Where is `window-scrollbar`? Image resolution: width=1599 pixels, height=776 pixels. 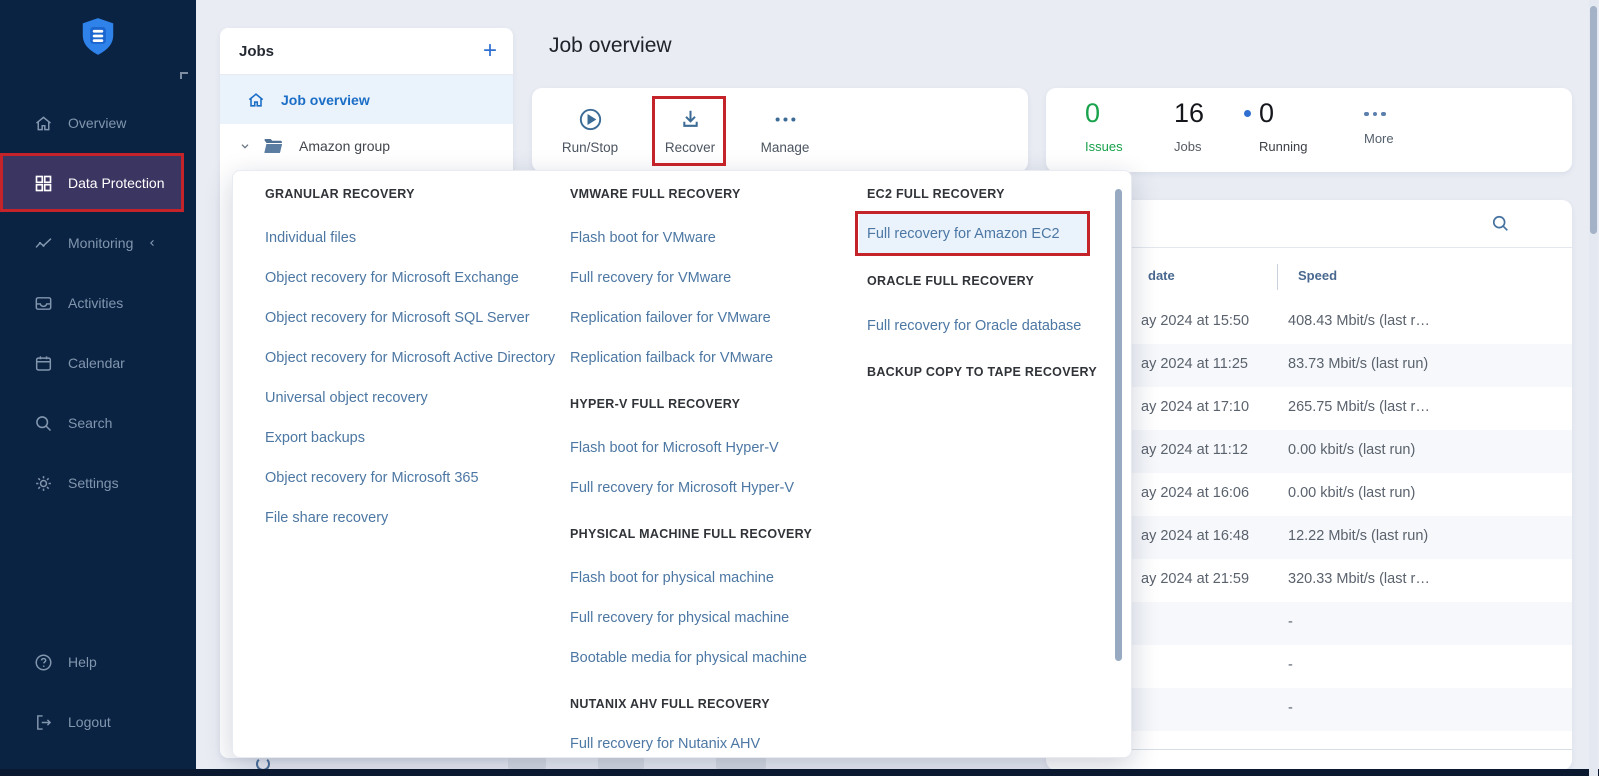 window-scrollbar is located at coordinates (1593, 388).